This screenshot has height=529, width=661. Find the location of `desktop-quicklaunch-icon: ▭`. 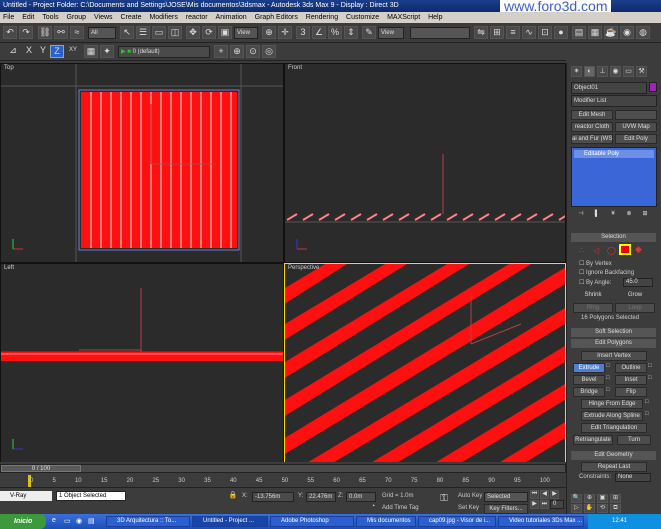

desktop-quicklaunch-icon: ▭ is located at coordinates (69, 521).